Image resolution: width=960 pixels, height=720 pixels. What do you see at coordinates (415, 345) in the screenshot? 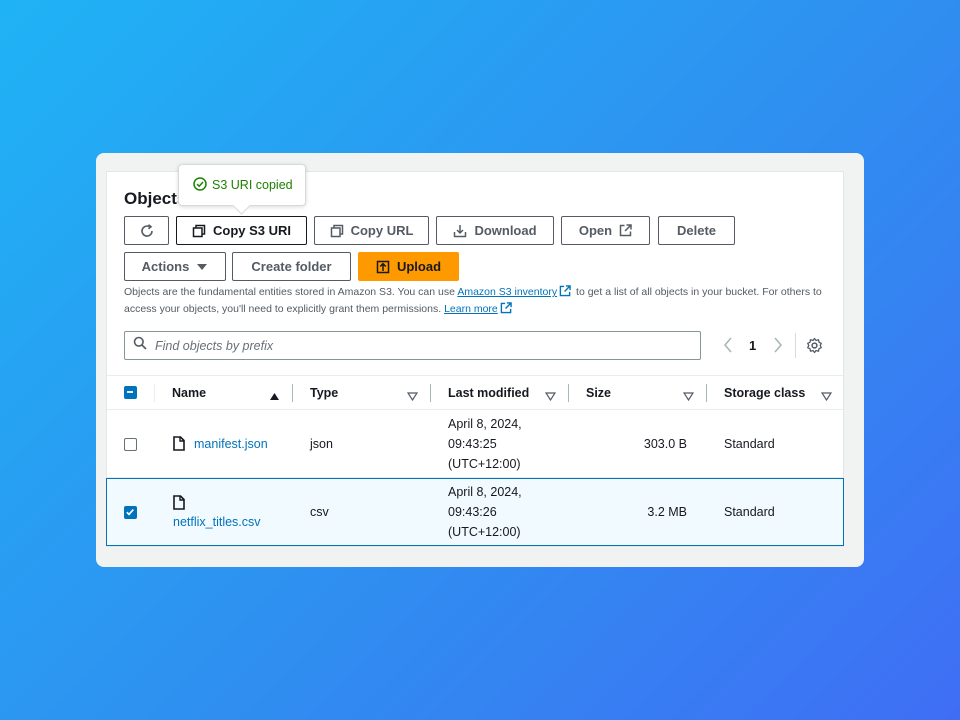
I see `search-input` at bounding box center [415, 345].